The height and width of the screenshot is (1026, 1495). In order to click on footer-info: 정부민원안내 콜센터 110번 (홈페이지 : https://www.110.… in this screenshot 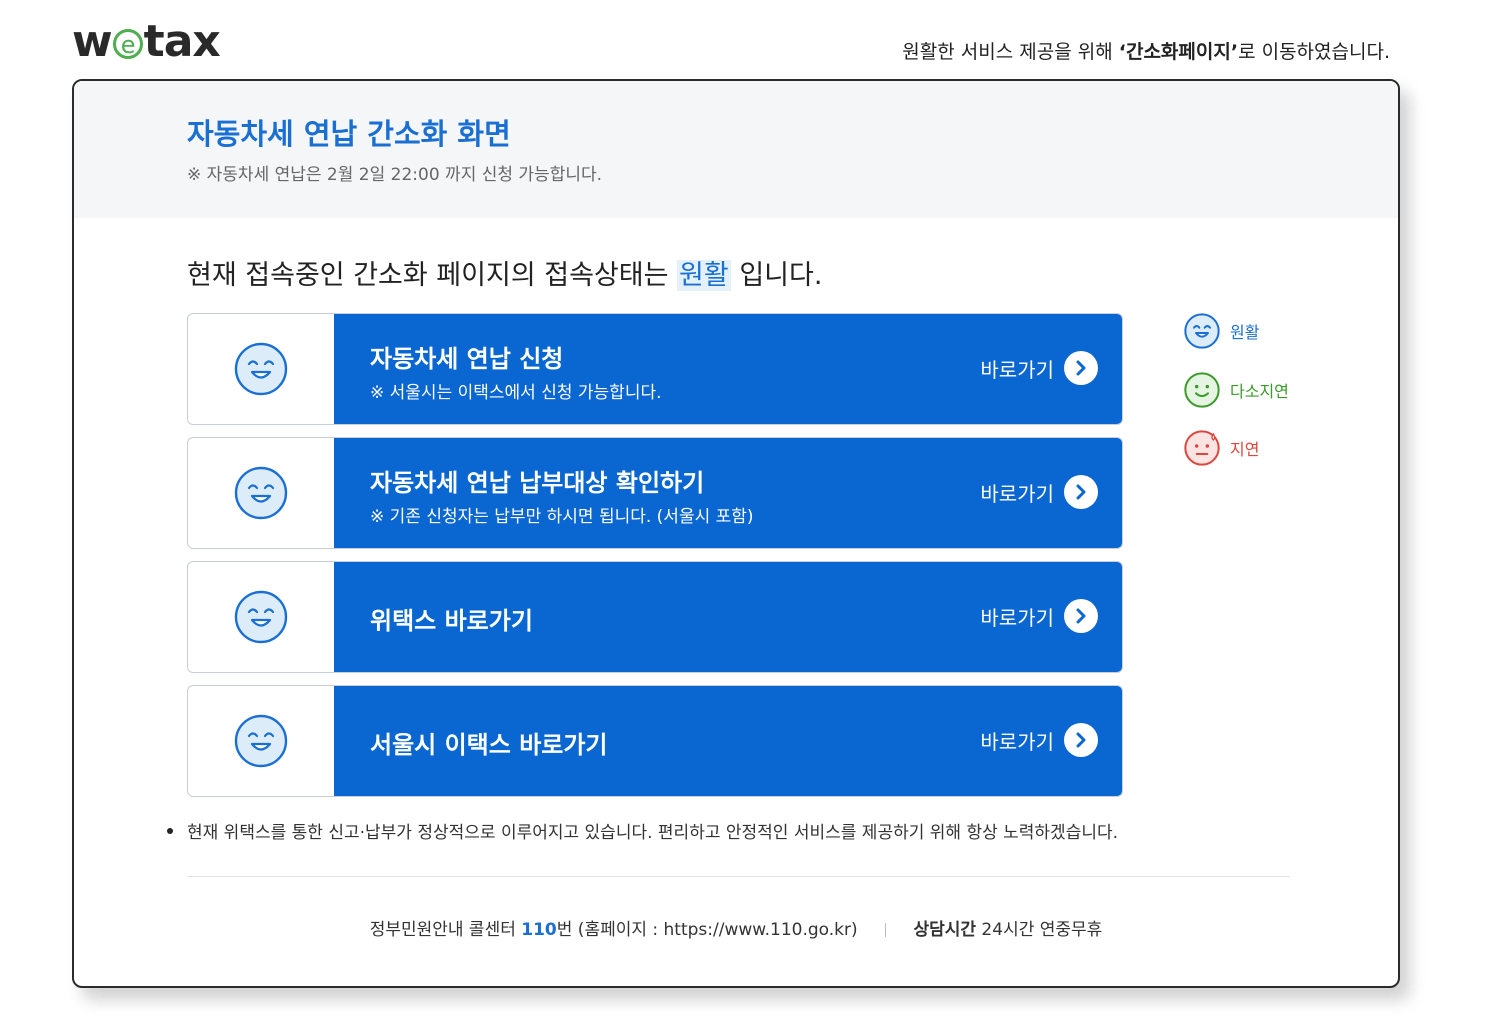, I will do `click(736, 927)`.